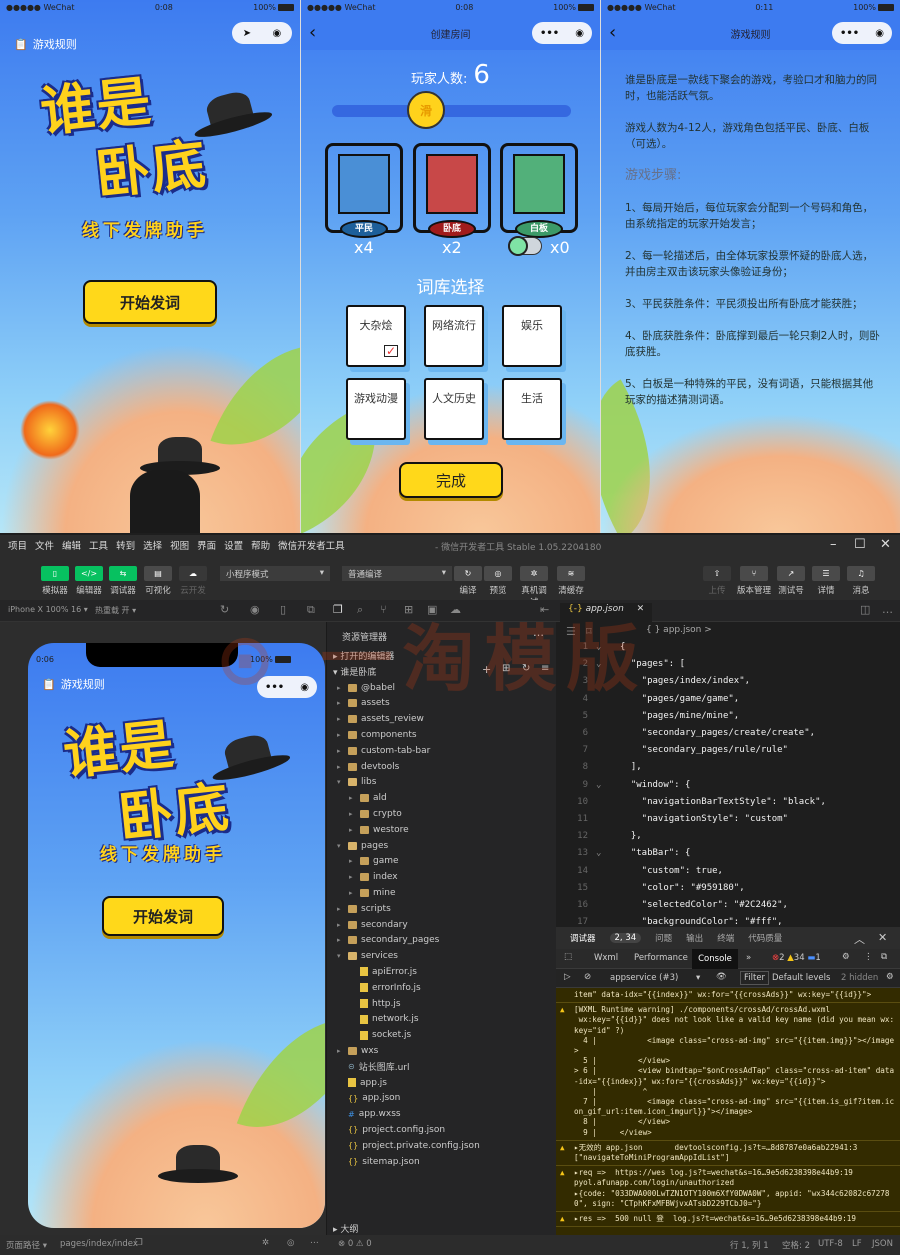  I want to click on tree-item: ▸ custom-tab-bar, so click(383, 750).